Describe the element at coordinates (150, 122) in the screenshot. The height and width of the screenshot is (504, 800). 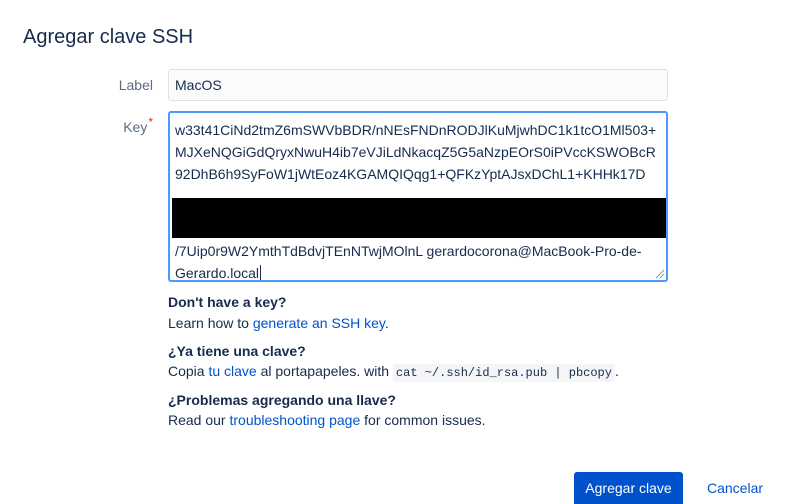
I see `required-marker: *` at that location.